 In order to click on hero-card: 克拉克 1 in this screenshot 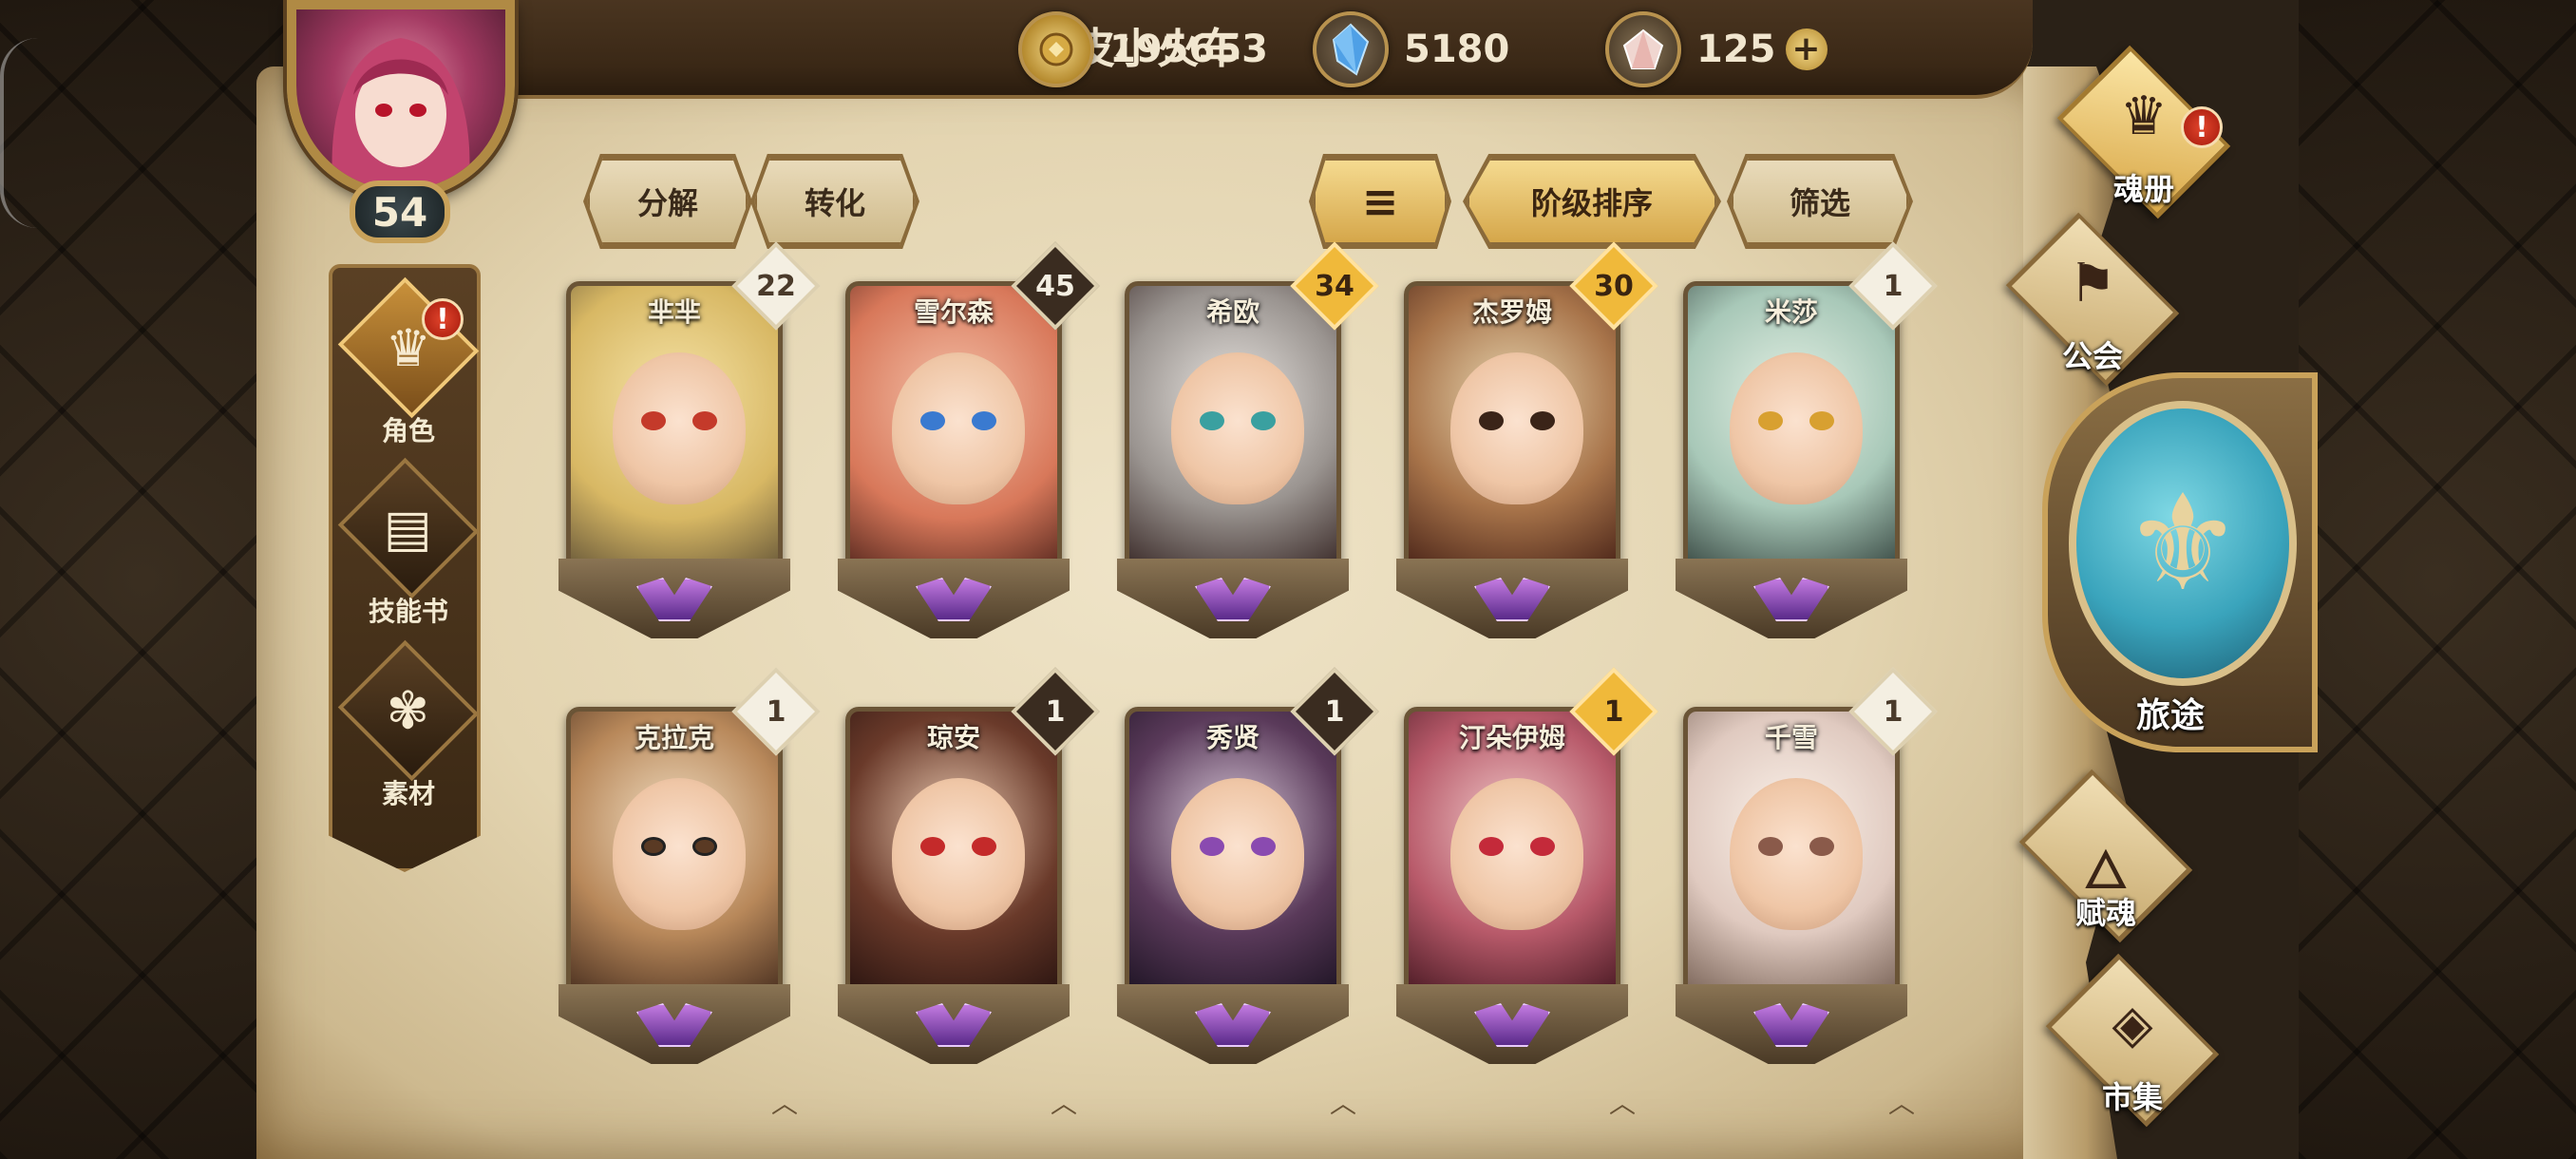, I will do `click(690, 865)`.